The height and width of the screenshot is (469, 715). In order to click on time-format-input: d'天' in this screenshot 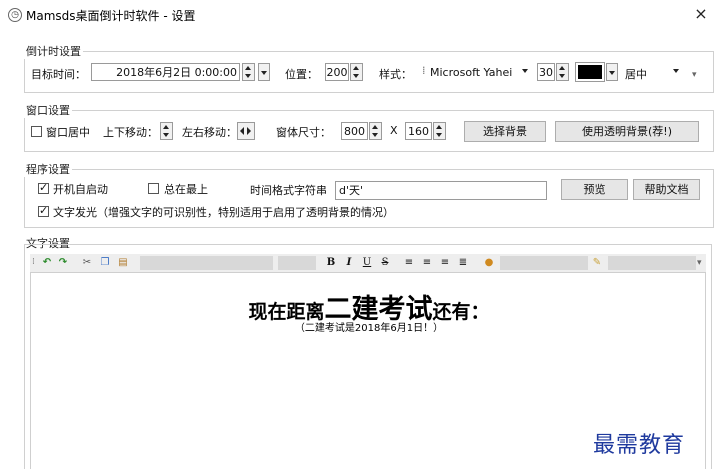, I will do `click(441, 190)`.